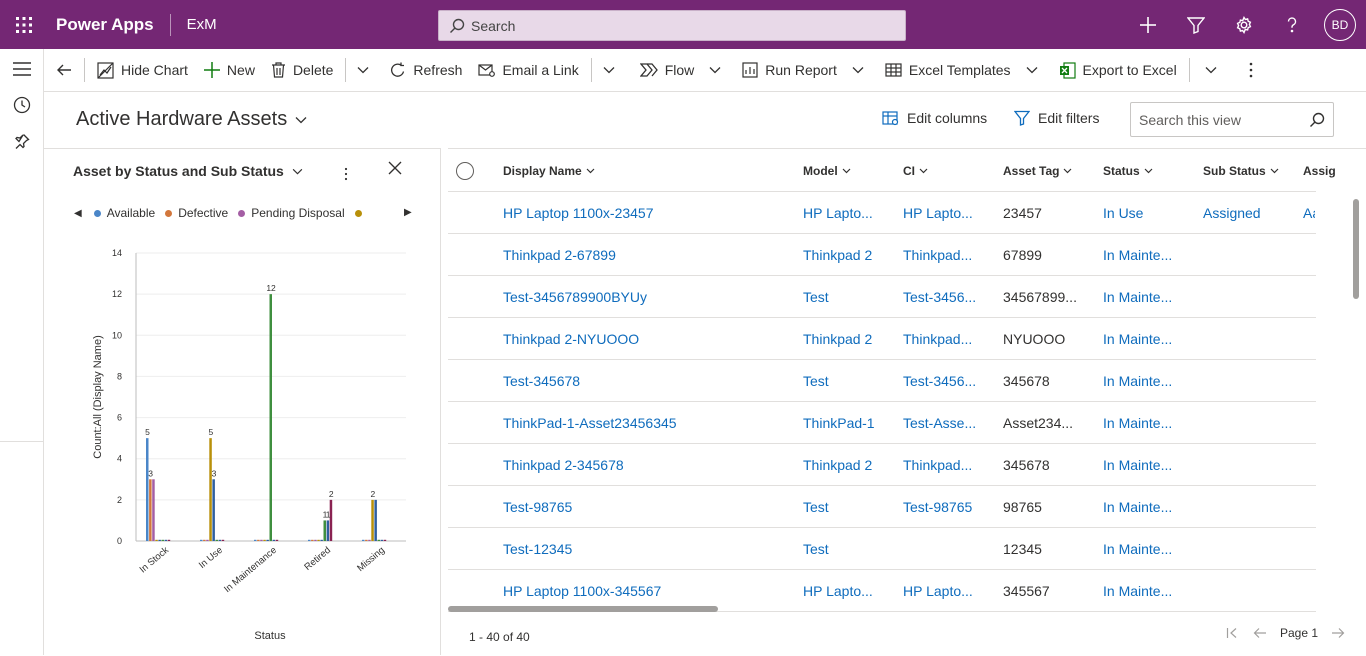 The image size is (1366, 656). Describe the element at coordinates (609, 70) in the screenshot. I see `more-email-options-button` at that location.